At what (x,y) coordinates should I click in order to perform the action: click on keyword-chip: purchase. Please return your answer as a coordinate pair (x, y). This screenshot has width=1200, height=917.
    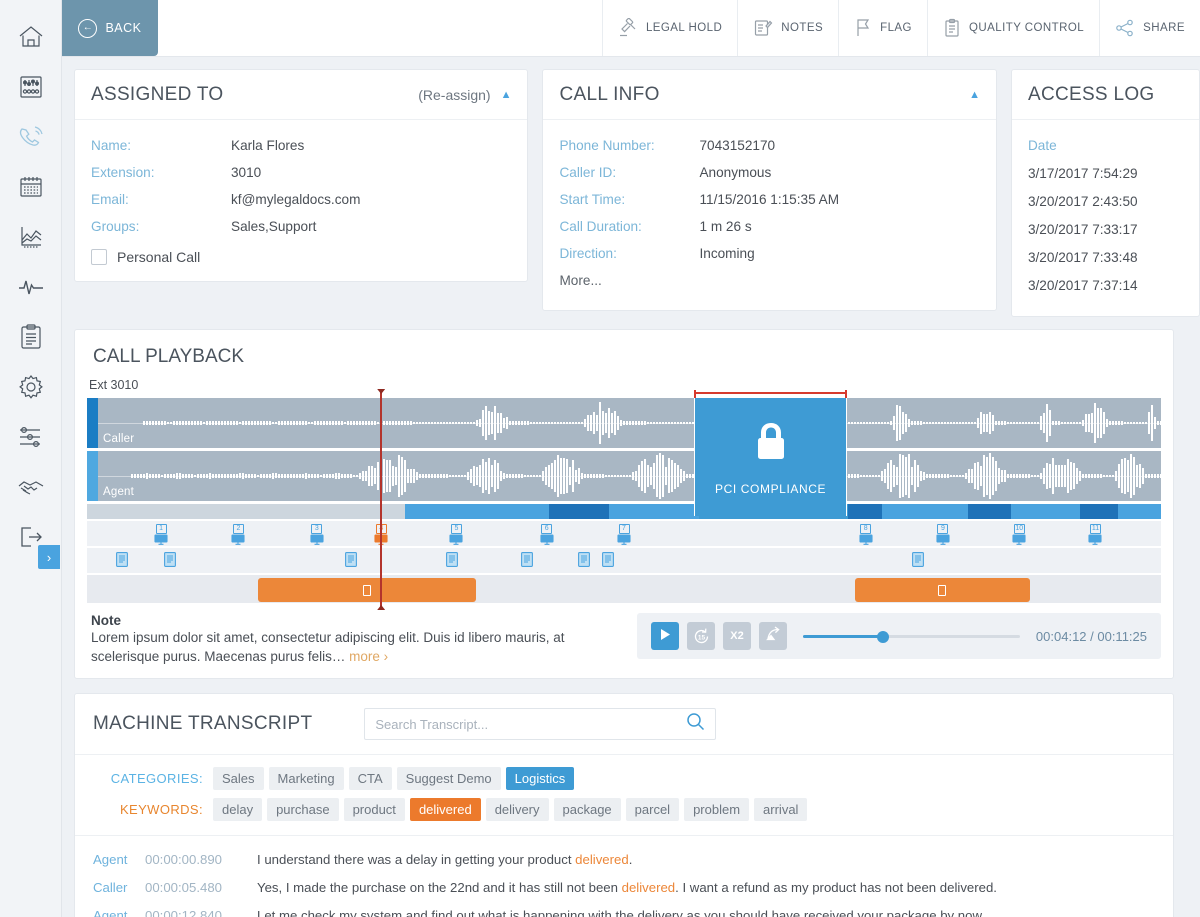
    Looking at the image, I should click on (303, 809).